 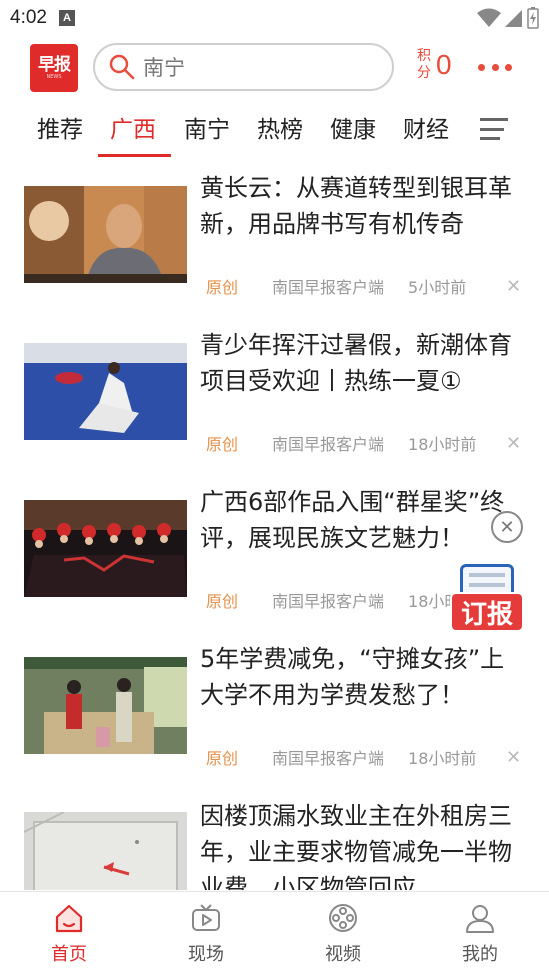 I want to click on home-icon, so click(x=69, y=918).